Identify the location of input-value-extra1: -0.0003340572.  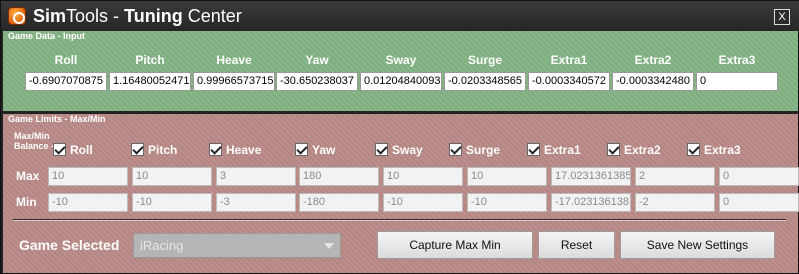
(569, 81).